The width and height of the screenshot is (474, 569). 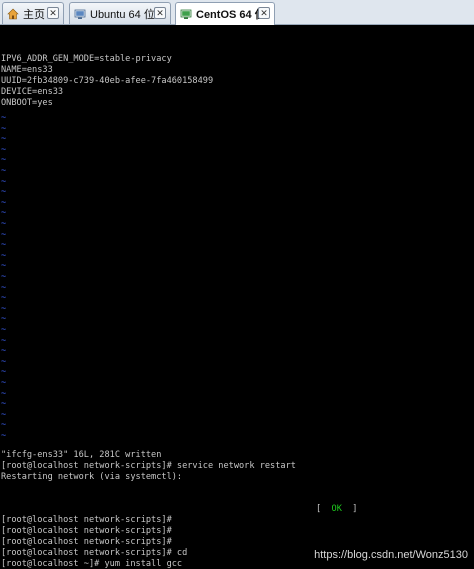 What do you see at coordinates (92, 477) in the screenshot?
I see `output-line: Restarting network (via systemctl):` at bounding box center [92, 477].